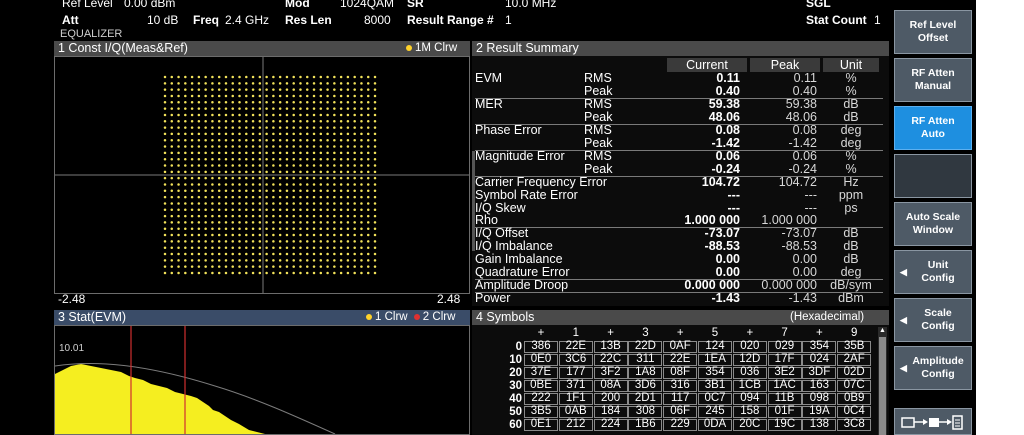 This screenshot has width=1024, height=435. Describe the element at coordinates (645, 385) in the screenshot. I see `symbol-value: 3D6` at that location.